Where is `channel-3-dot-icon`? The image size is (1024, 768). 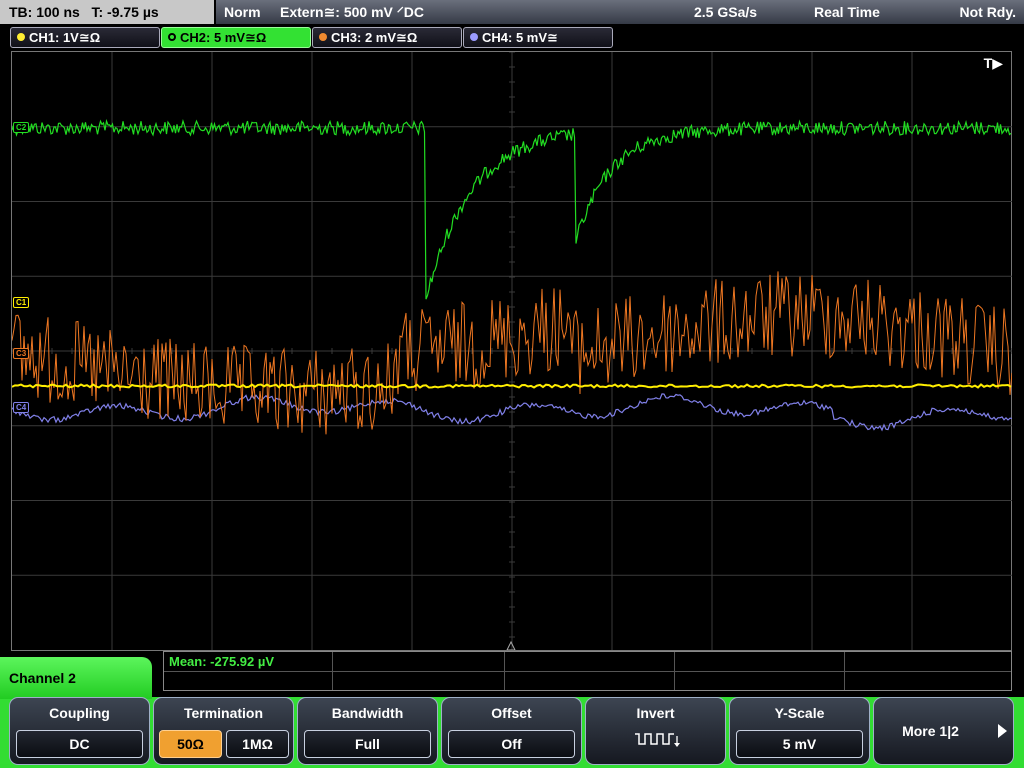
channel-3-dot-icon is located at coordinates (323, 37).